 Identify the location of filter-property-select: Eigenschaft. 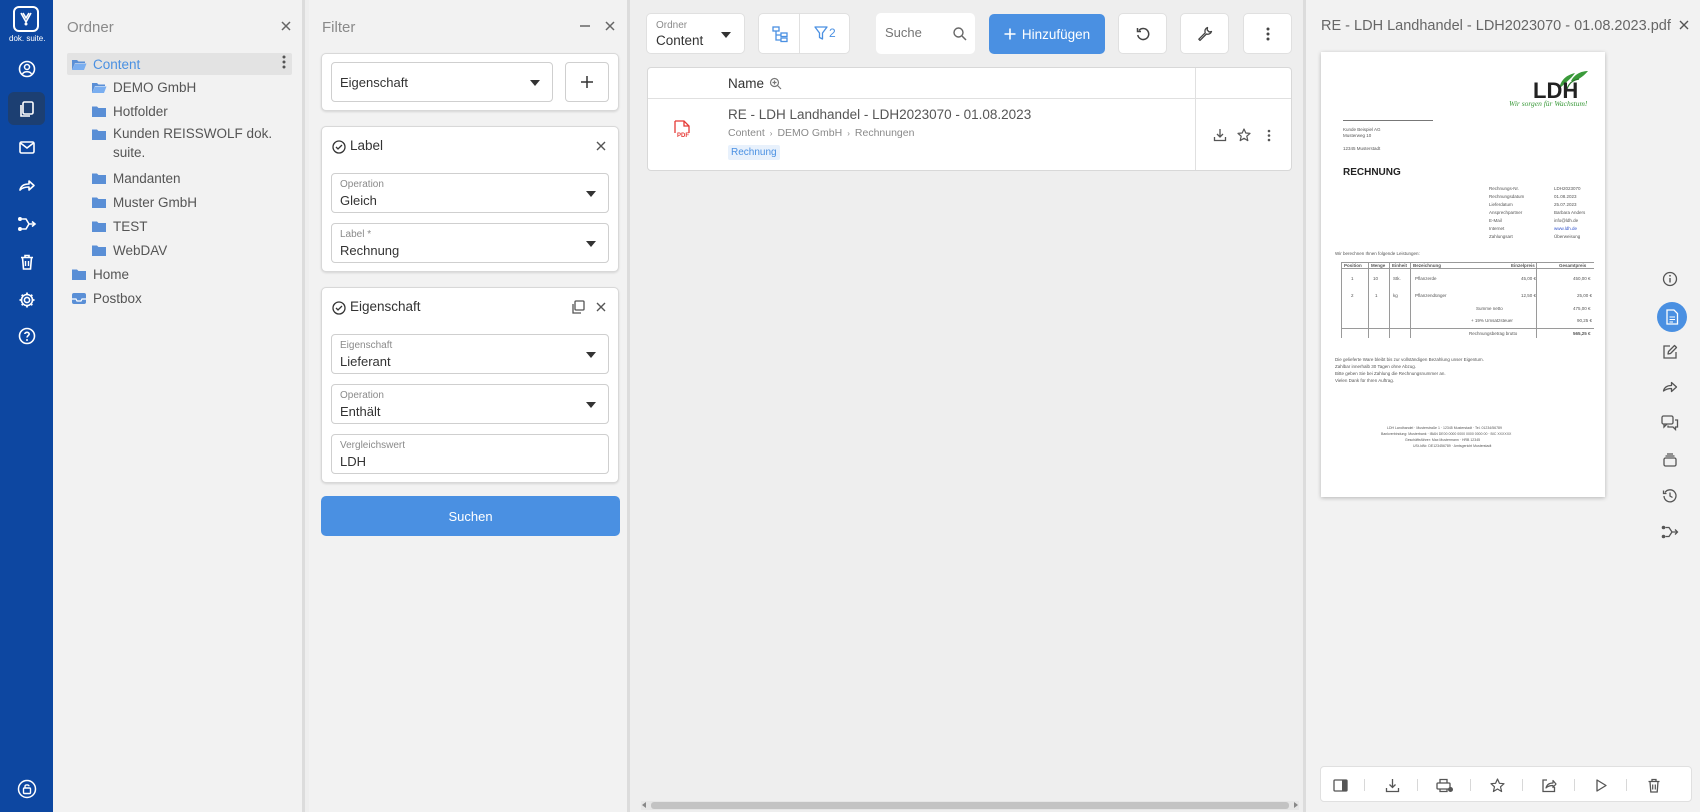
(442, 82).